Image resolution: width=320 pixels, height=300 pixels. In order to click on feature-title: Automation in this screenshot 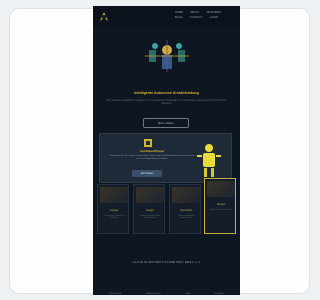, I will do `click(186, 210)`.